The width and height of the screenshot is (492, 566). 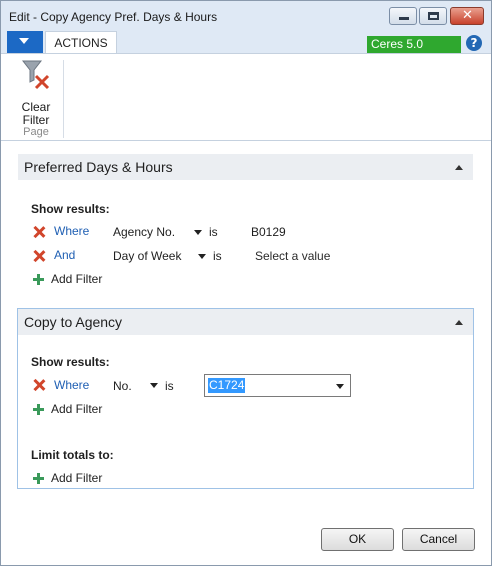 What do you see at coordinates (63, 99) in the screenshot?
I see `ribbon-group-separator` at bounding box center [63, 99].